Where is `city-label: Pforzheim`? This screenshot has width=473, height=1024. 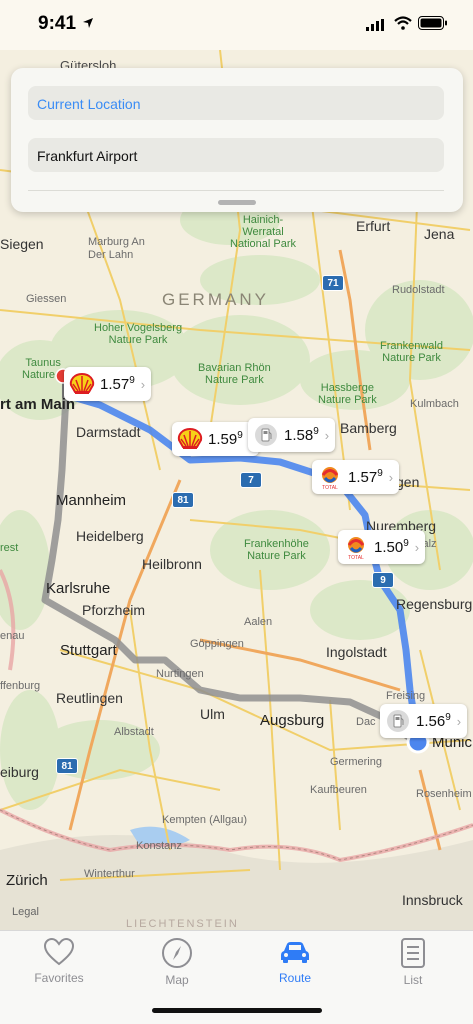 city-label: Pforzheim is located at coordinates (114, 610).